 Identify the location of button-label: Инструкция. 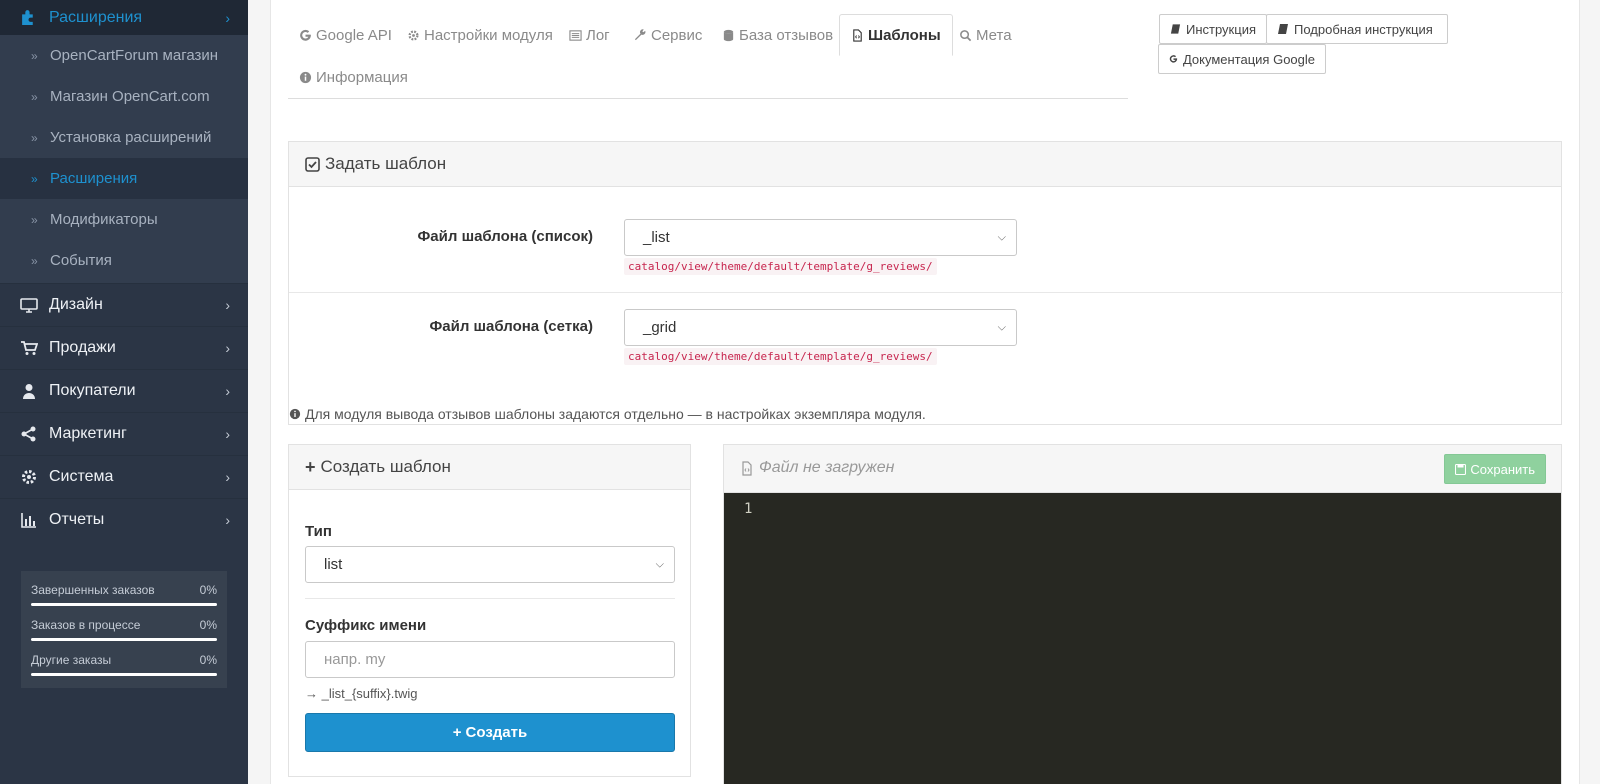
(1221, 29).